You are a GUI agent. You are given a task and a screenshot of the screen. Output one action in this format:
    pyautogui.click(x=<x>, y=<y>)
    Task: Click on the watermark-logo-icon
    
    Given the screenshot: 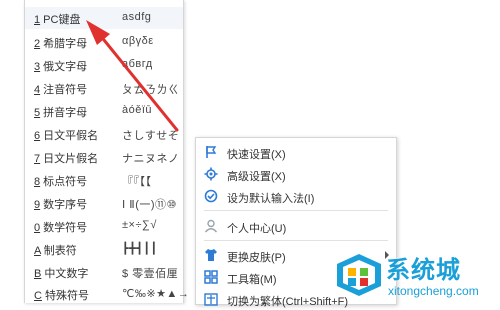 What is the action you would take?
    pyautogui.click(x=359, y=275)
    